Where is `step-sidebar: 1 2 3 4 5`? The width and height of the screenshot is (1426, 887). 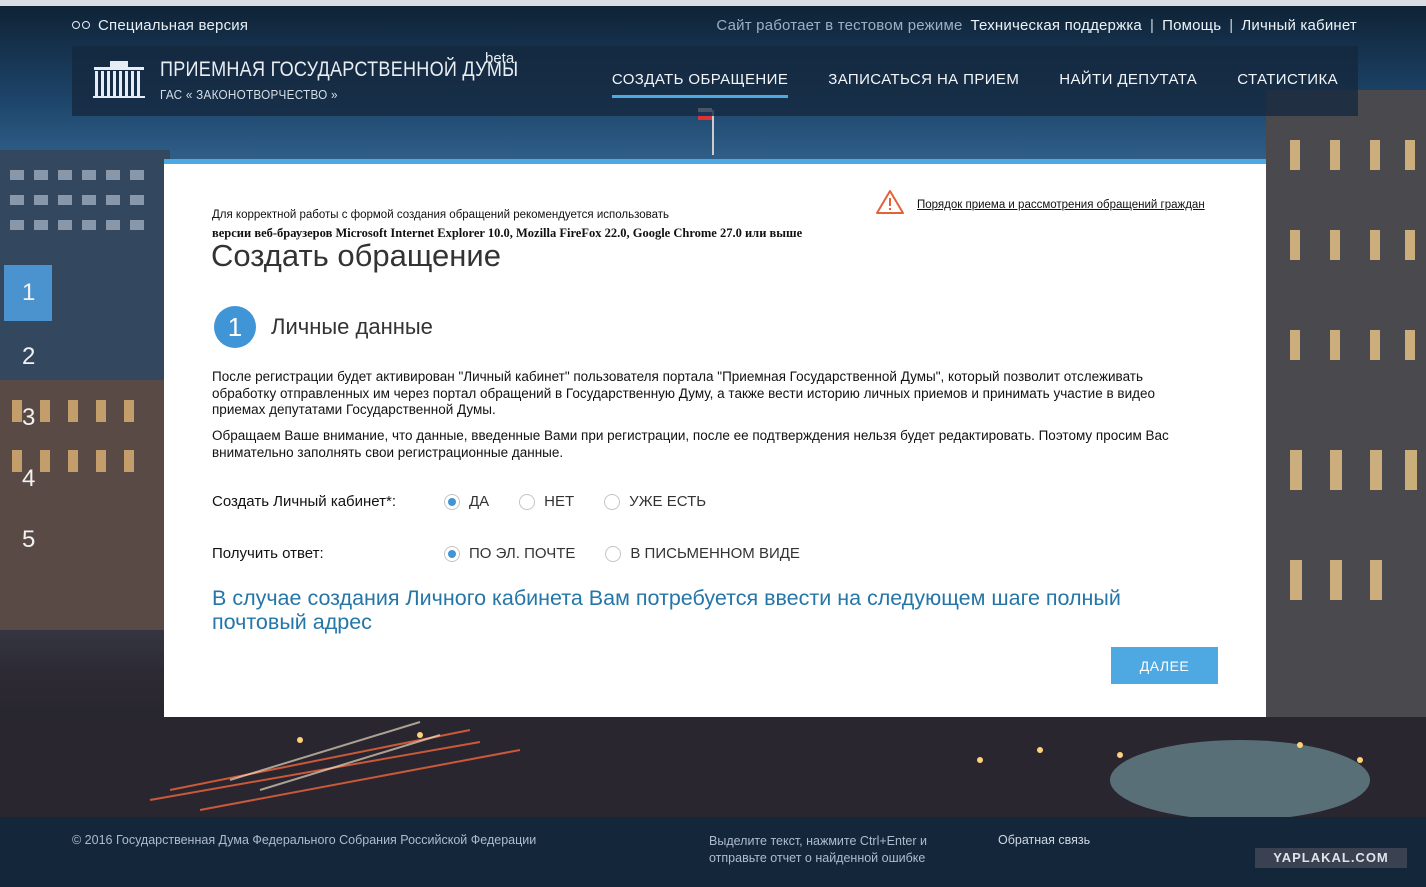
step-sidebar: 1 2 3 4 5 is located at coordinates (28, 417).